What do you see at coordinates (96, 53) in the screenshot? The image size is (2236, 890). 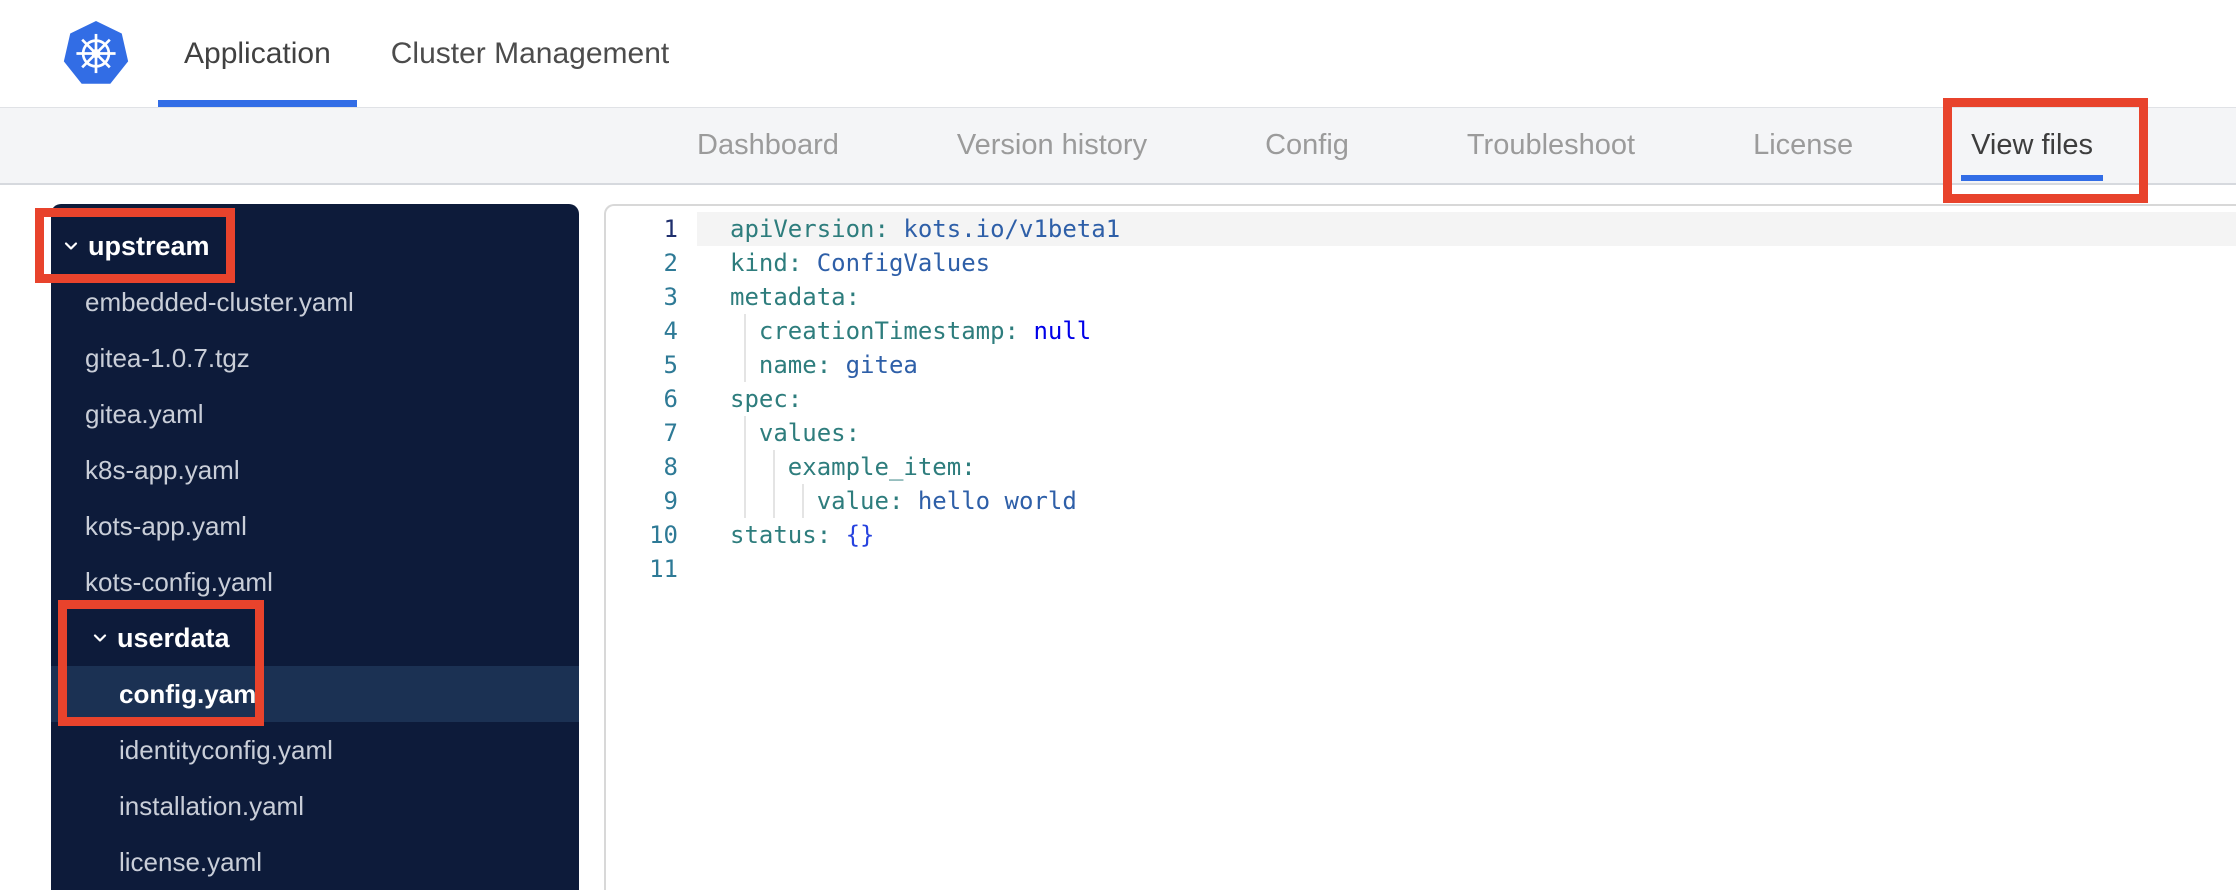 I see `kubernetes-logo-icon` at bounding box center [96, 53].